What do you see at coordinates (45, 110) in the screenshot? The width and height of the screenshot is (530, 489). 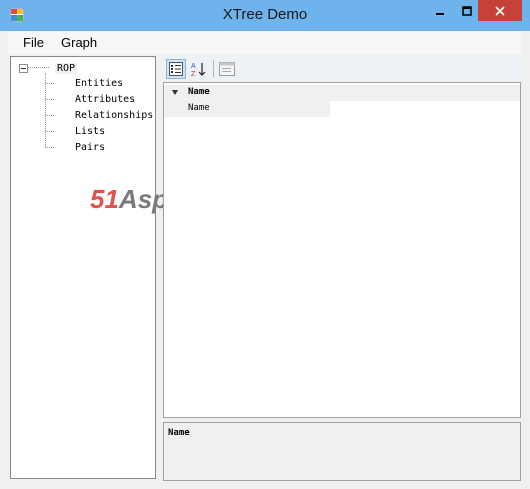 I see `tree-connector-vertical` at bounding box center [45, 110].